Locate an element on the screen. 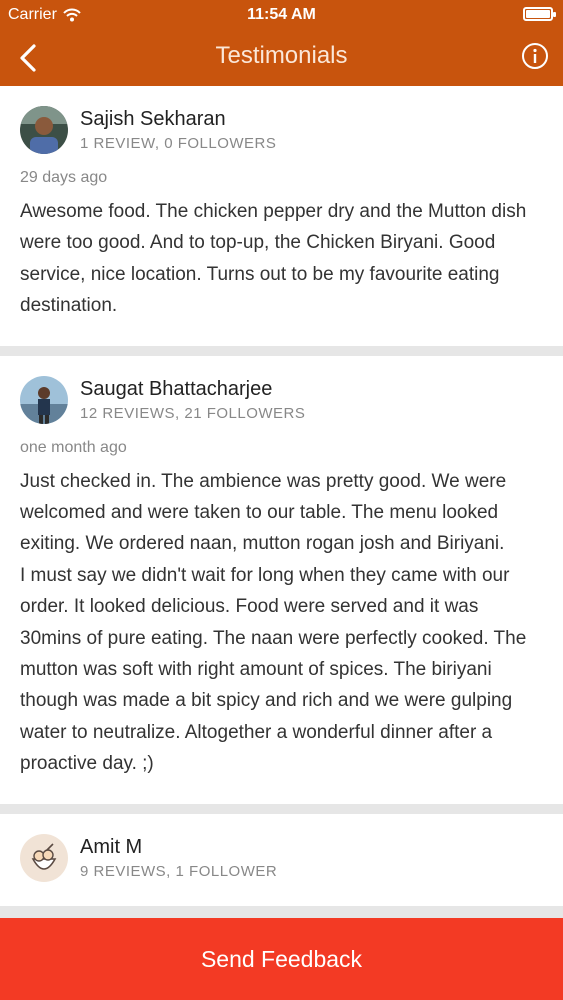 Image resolution: width=563 pixels, height=1000 pixels. reviewer-name: Amit M is located at coordinates (178, 847).